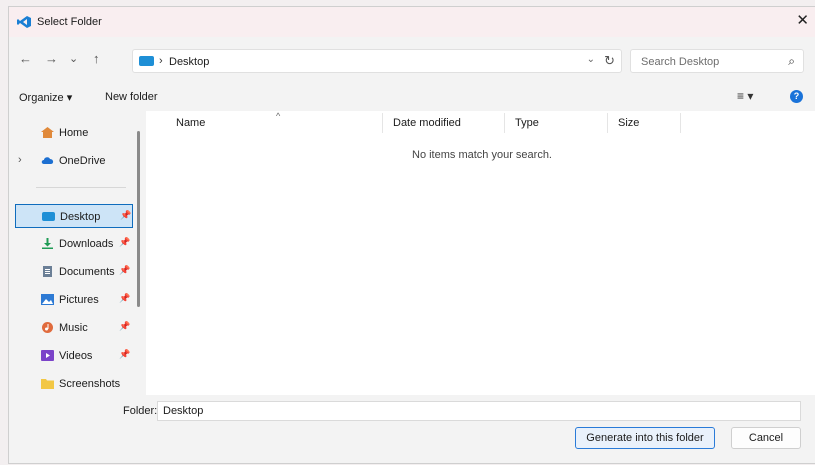 This screenshot has height=465, width=815. What do you see at coordinates (138, 219) in the screenshot?
I see `sidebar-scrollbar` at bounding box center [138, 219].